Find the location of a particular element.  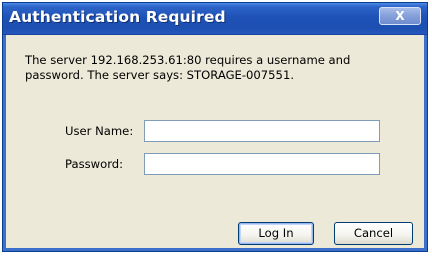

close-button: X is located at coordinates (400, 16).